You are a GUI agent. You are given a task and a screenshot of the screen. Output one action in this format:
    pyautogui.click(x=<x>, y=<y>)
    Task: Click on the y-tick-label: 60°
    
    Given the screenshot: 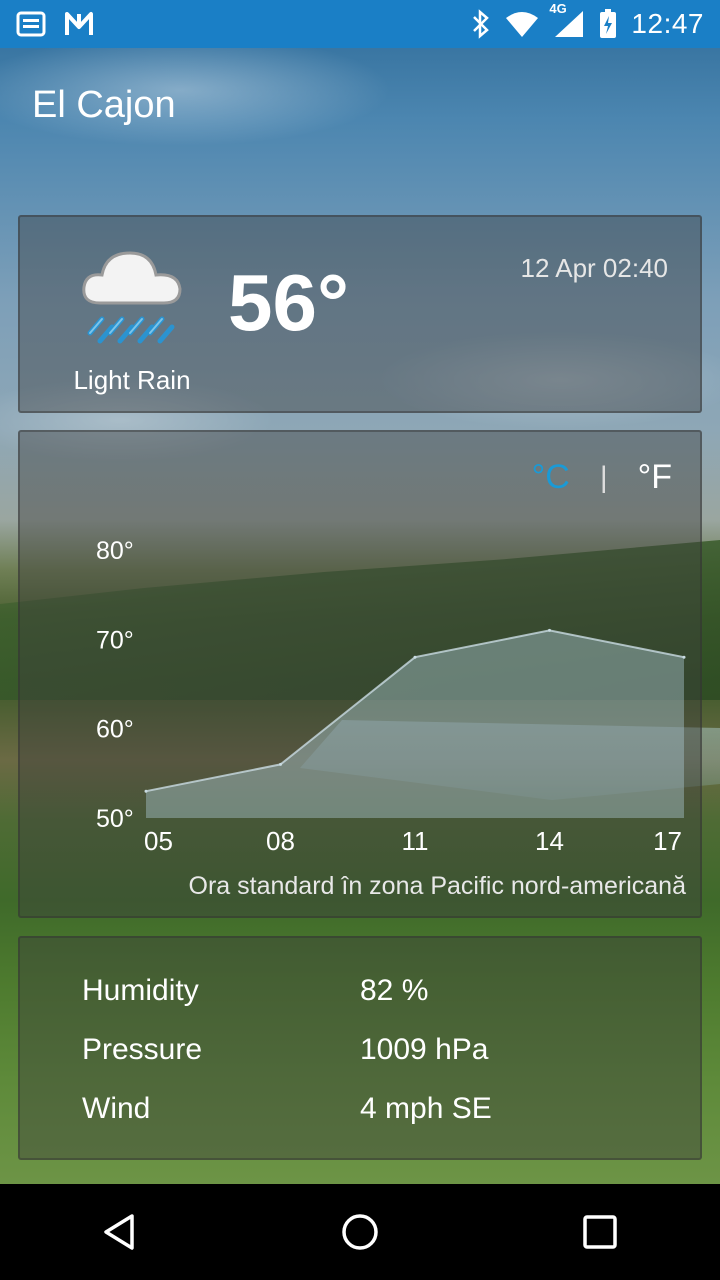 What is the action you would take?
    pyautogui.click(x=115, y=730)
    